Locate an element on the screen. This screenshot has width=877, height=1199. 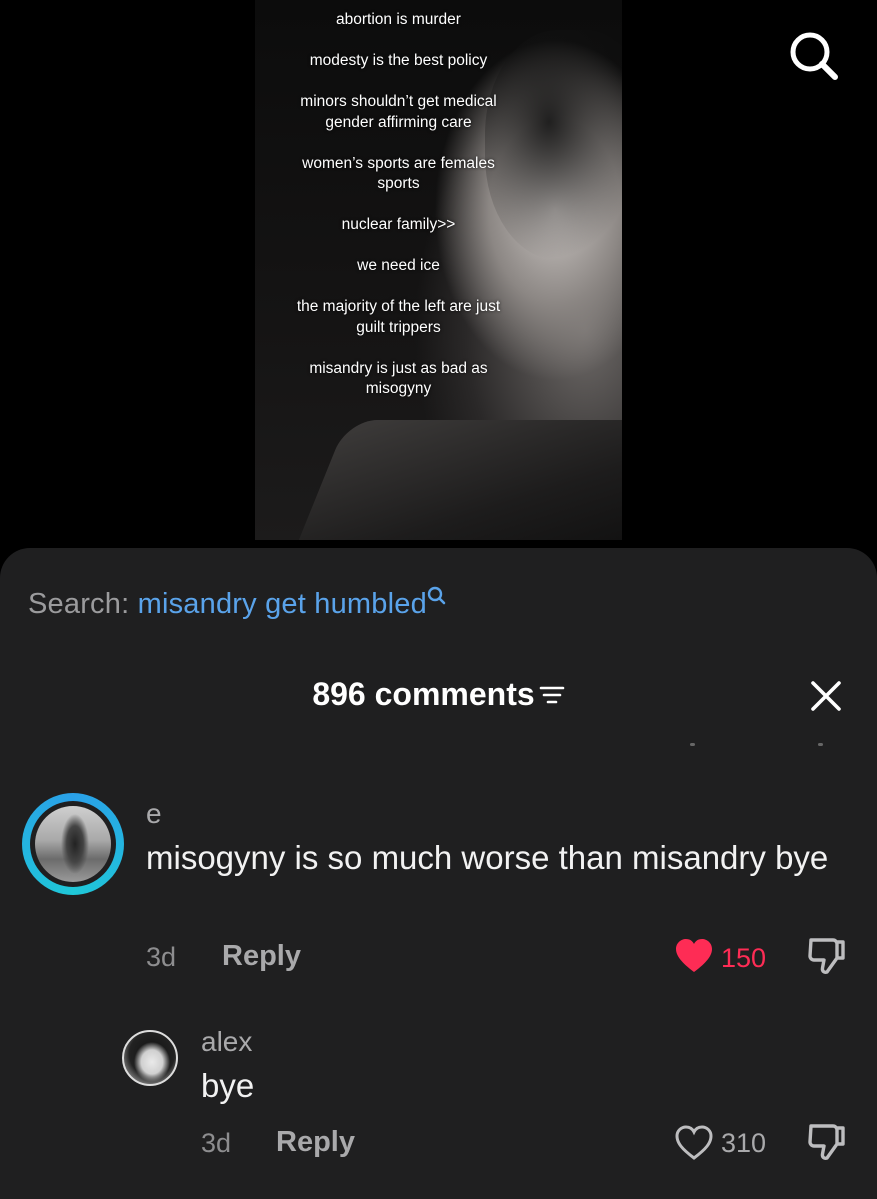
comment-username: alex is located at coordinates (226, 1042).